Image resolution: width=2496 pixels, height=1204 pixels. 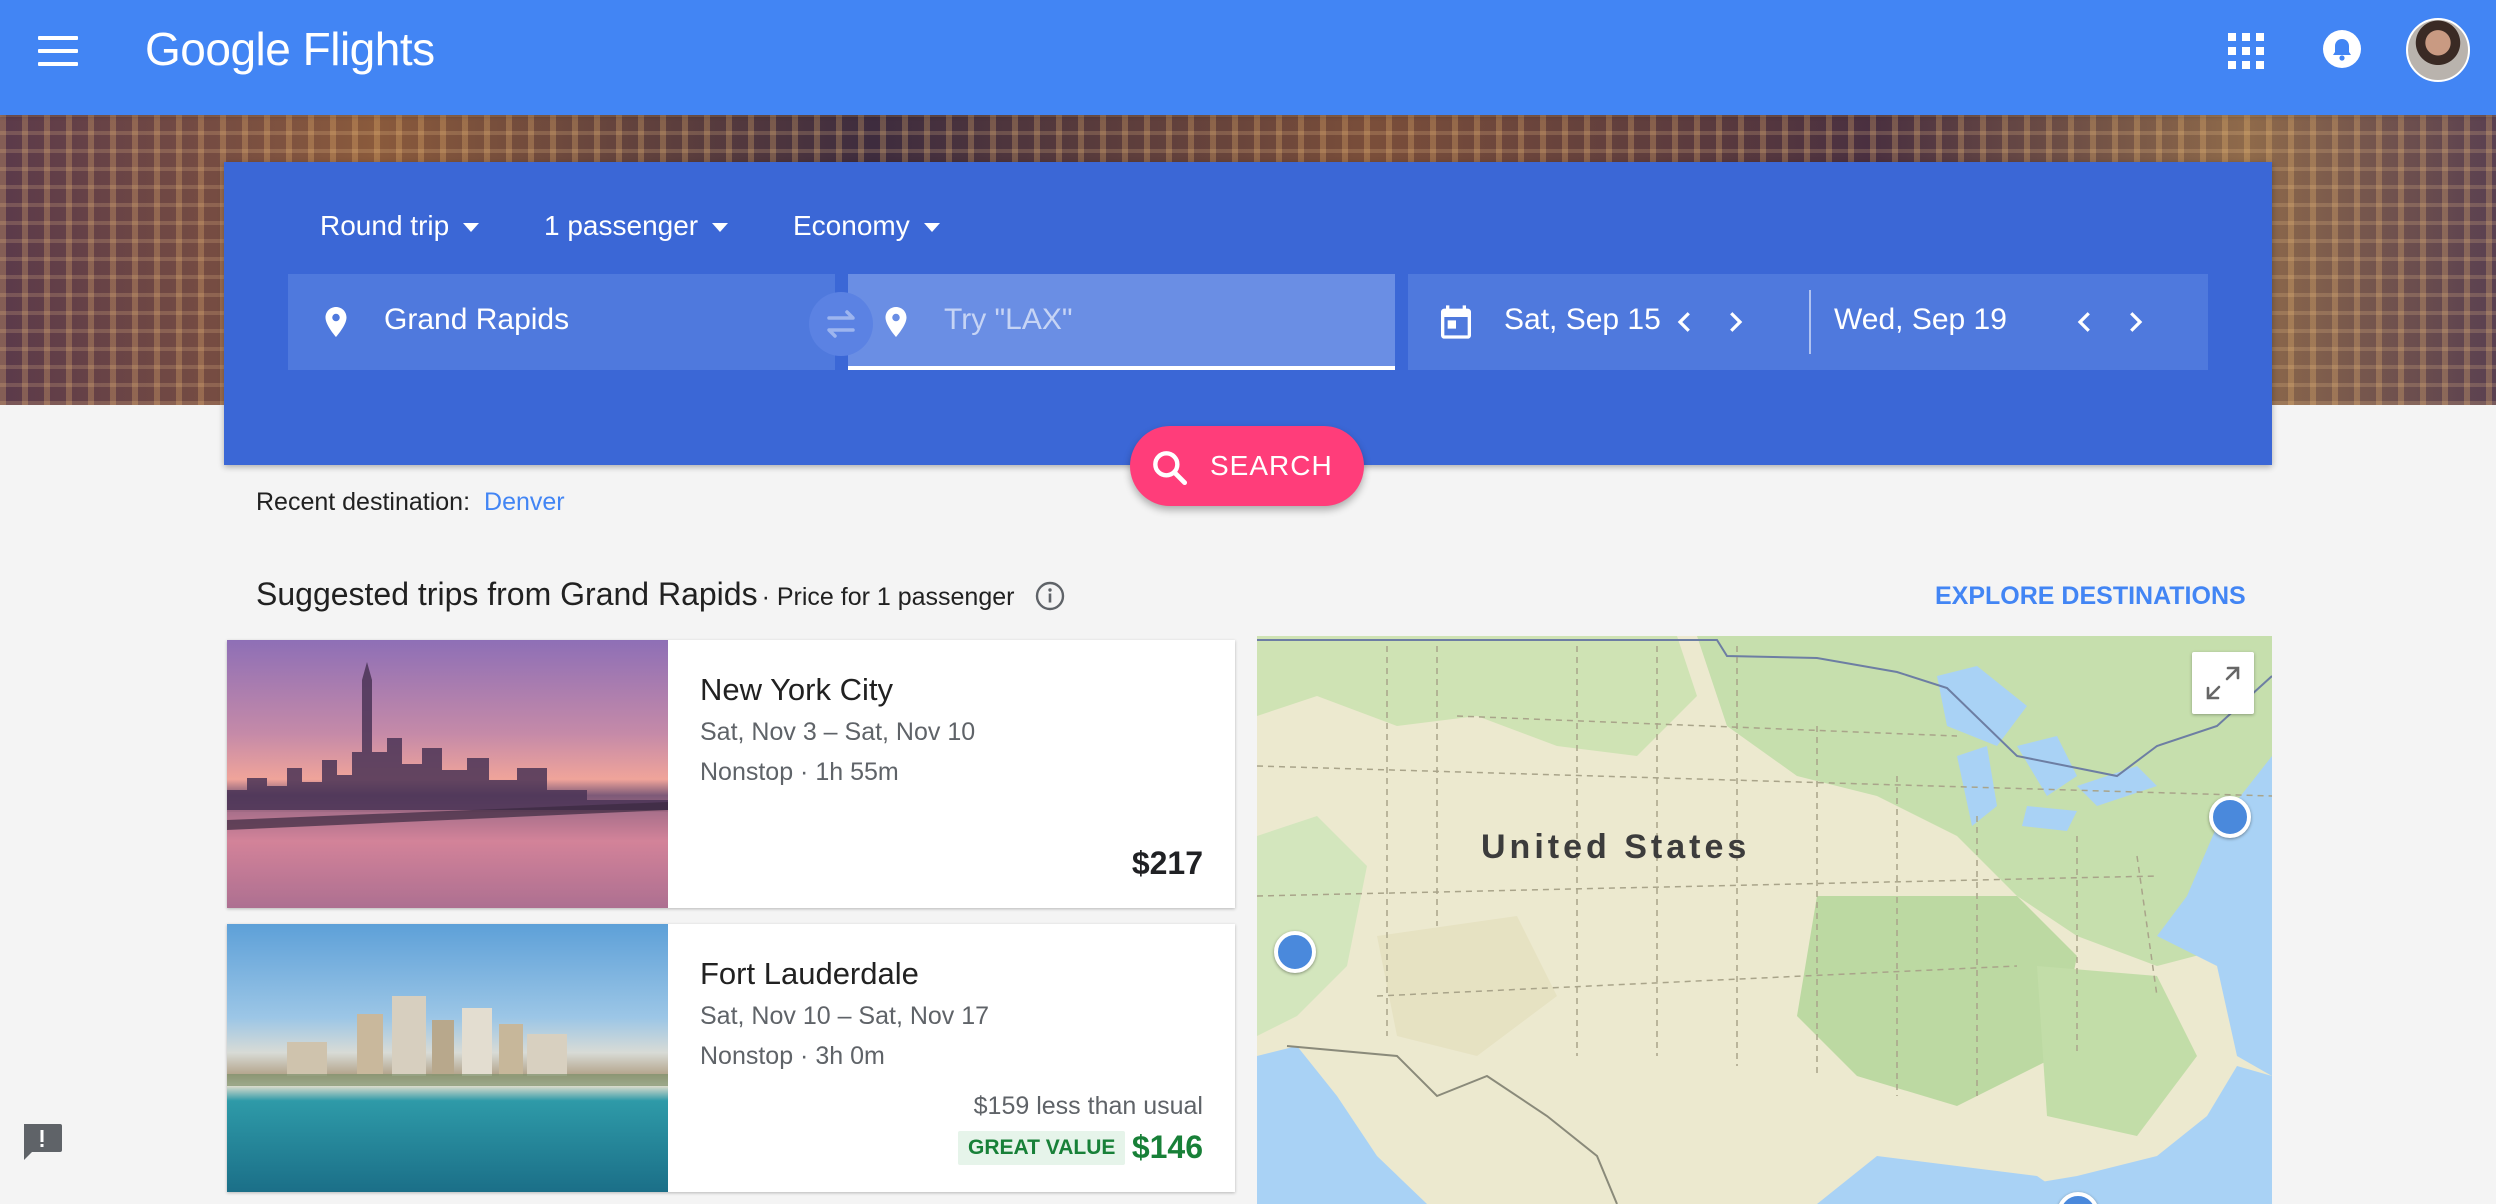 What do you see at coordinates (838, 732) in the screenshot?
I see `trip-dates: Sat, Nov 3 – Sat, Nov 10` at bounding box center [838, 732].